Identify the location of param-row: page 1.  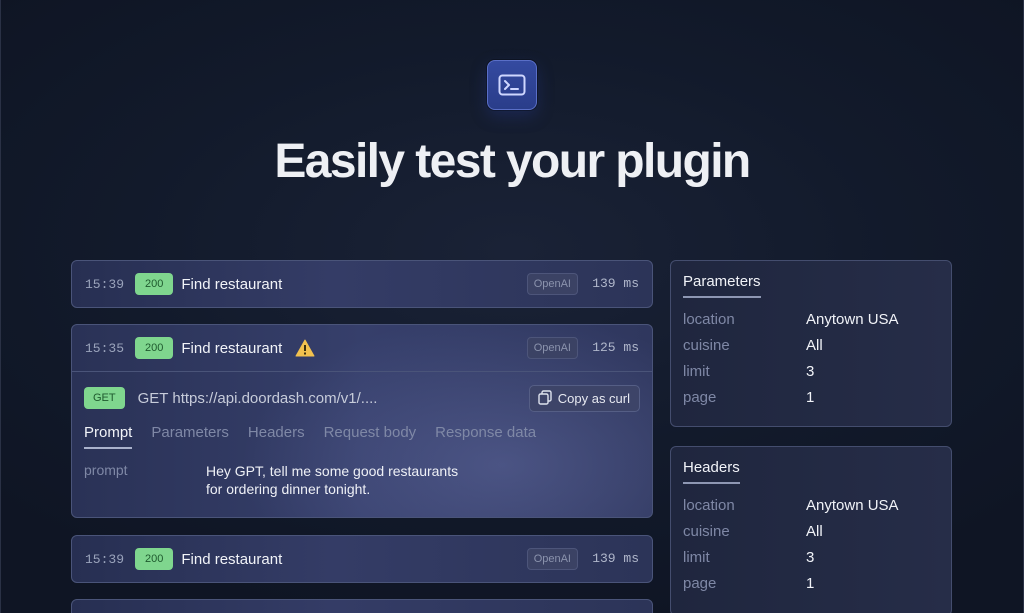
(811, 397).